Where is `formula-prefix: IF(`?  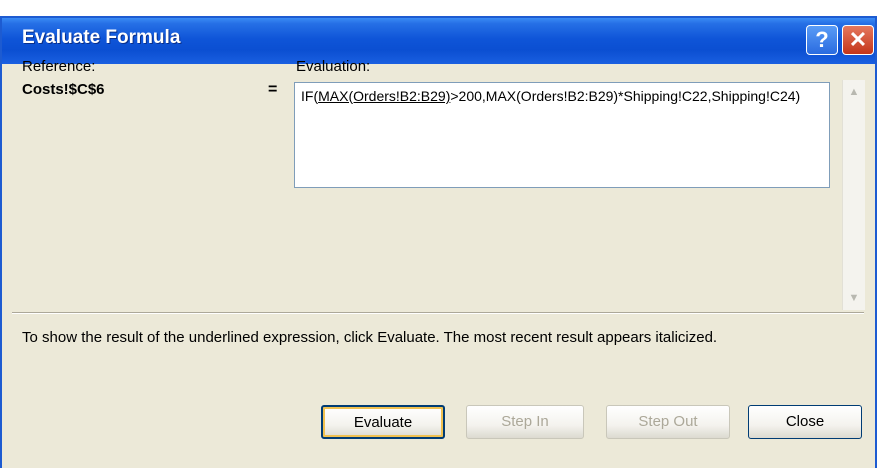 formula-prefix: IF( is located at coordinates (310, 96).